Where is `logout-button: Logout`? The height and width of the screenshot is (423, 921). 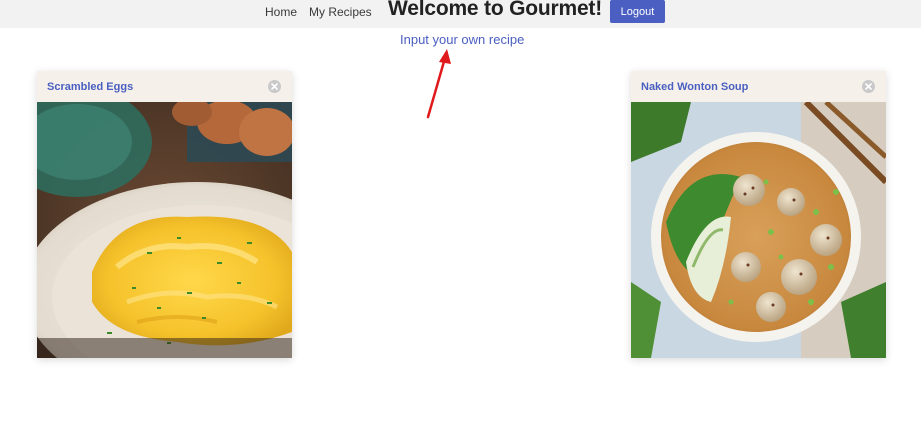 logout-button: Logout is located at coordinates (637, 11).